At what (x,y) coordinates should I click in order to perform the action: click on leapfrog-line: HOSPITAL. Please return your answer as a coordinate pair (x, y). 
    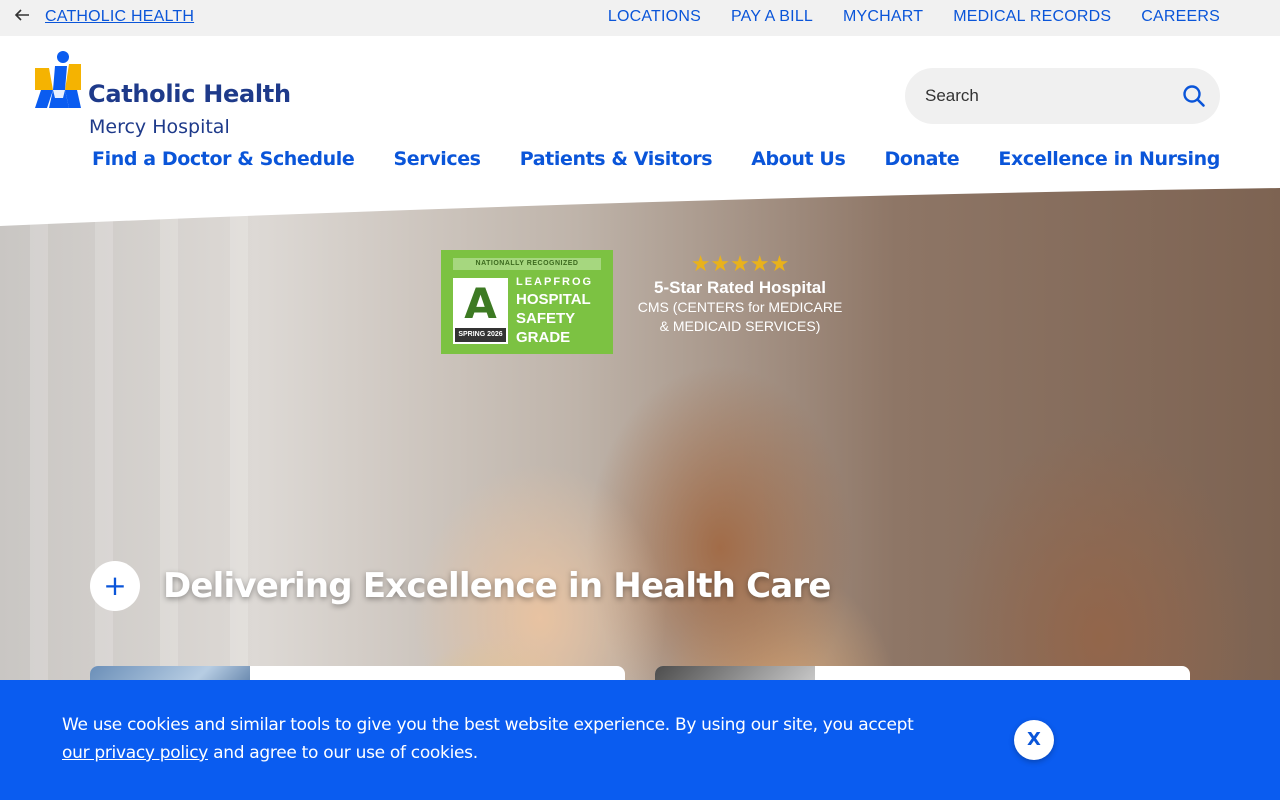
    Looking at the image, I should click on (553, 299).